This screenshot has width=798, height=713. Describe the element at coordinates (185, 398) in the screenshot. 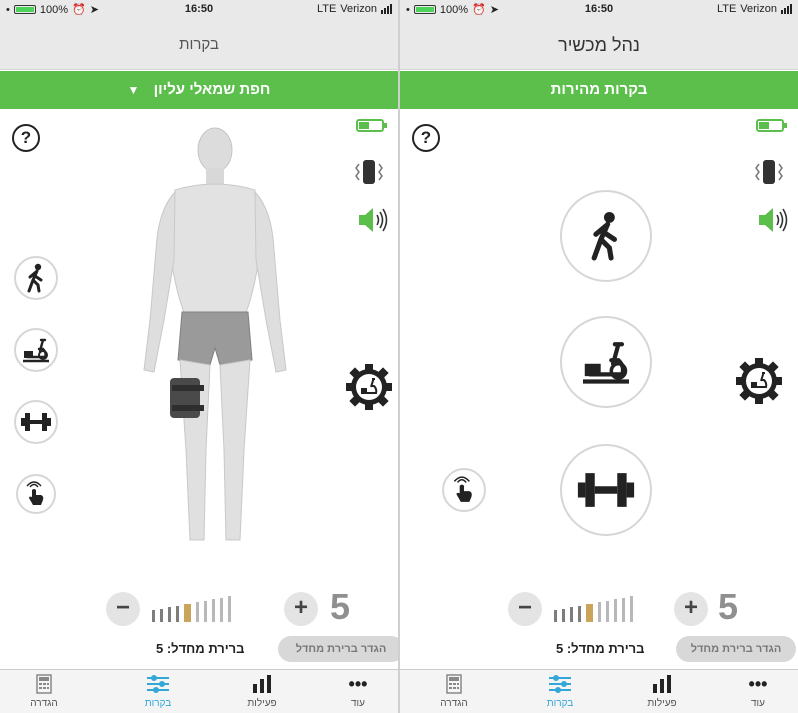

I see `device-cuff` at that location.